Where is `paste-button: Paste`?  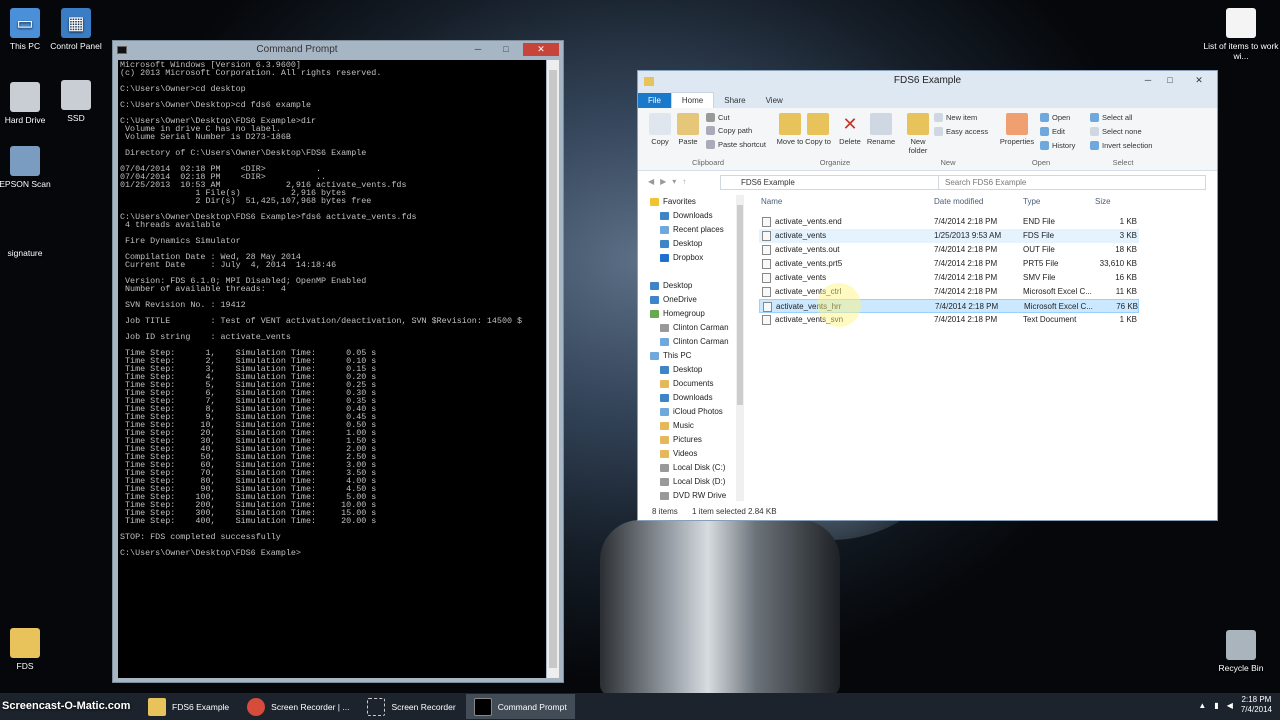
paste-button: Paste is located at coordinates (688, 129).